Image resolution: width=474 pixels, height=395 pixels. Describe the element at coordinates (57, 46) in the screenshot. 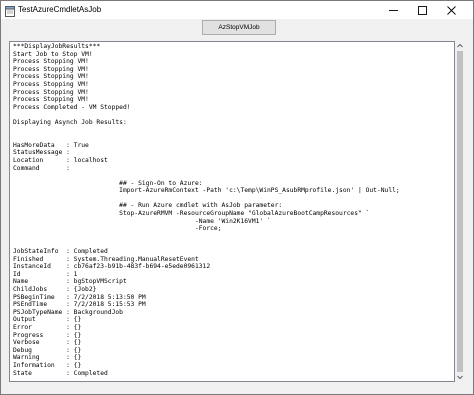

I see `output-line: ***DisplayJobResults***` at that location.